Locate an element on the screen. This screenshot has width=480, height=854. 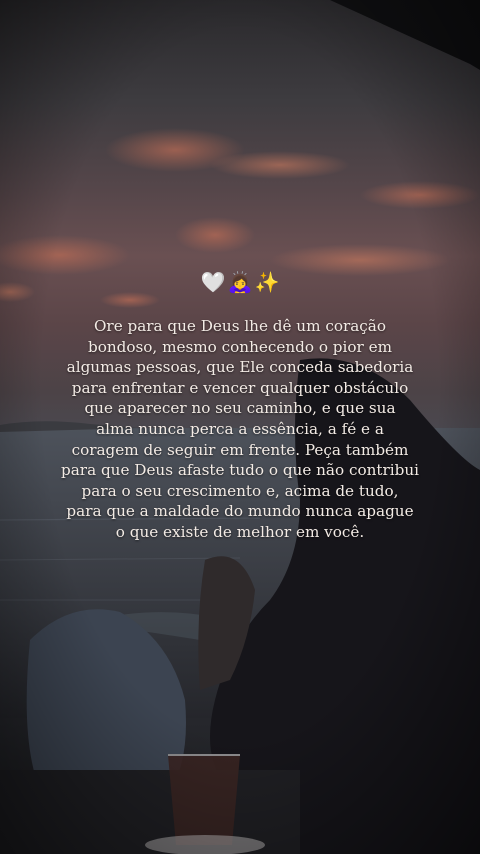
sparkles-icon: ✨ is located at coordinates (267, 282).